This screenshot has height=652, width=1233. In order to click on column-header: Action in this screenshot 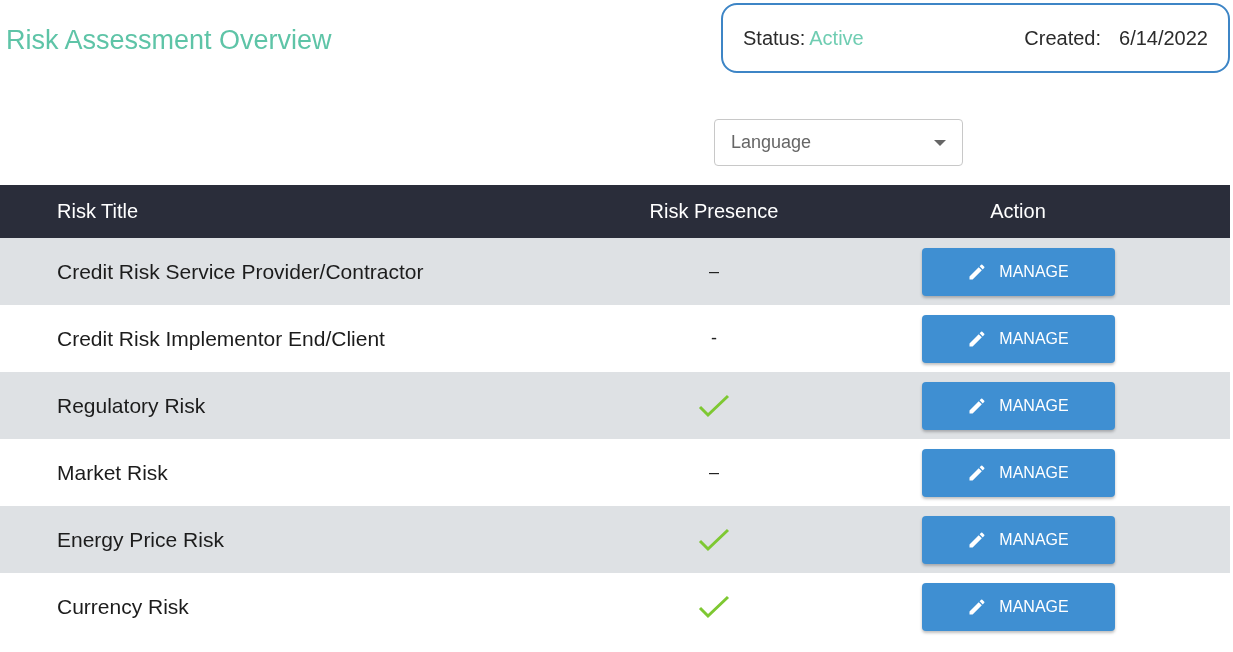, I will do `click(1018, 211)`.